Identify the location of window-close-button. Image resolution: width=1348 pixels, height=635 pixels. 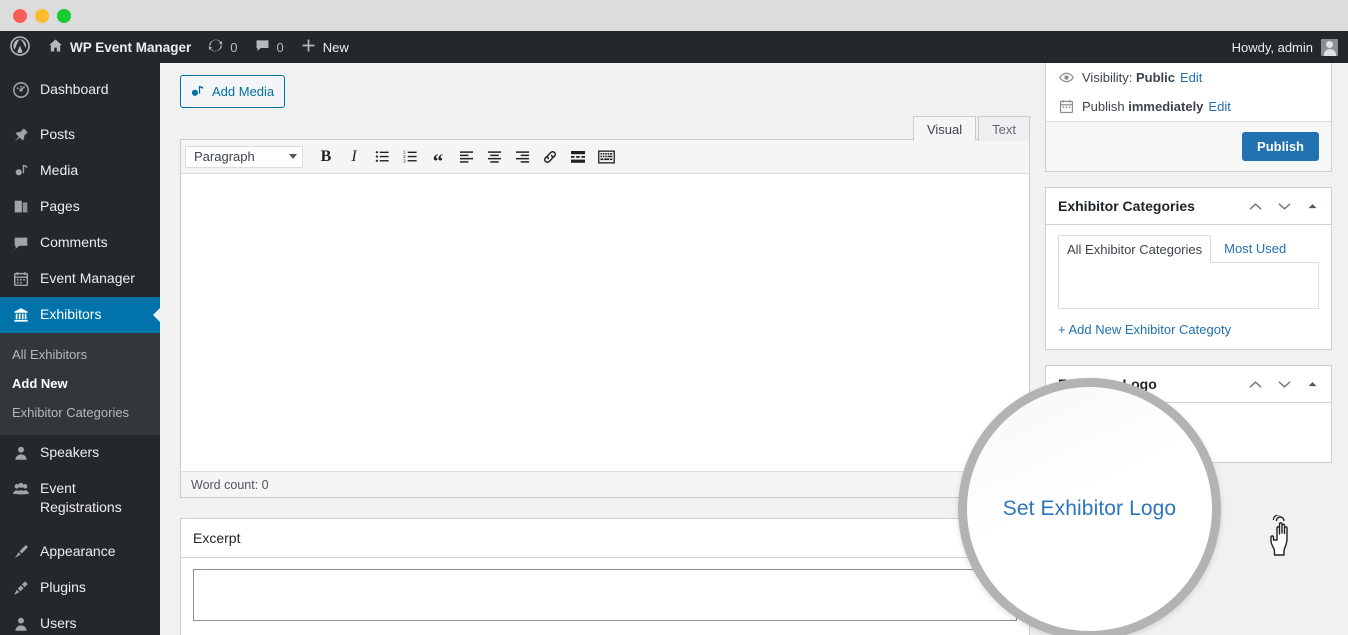
(20, 15).